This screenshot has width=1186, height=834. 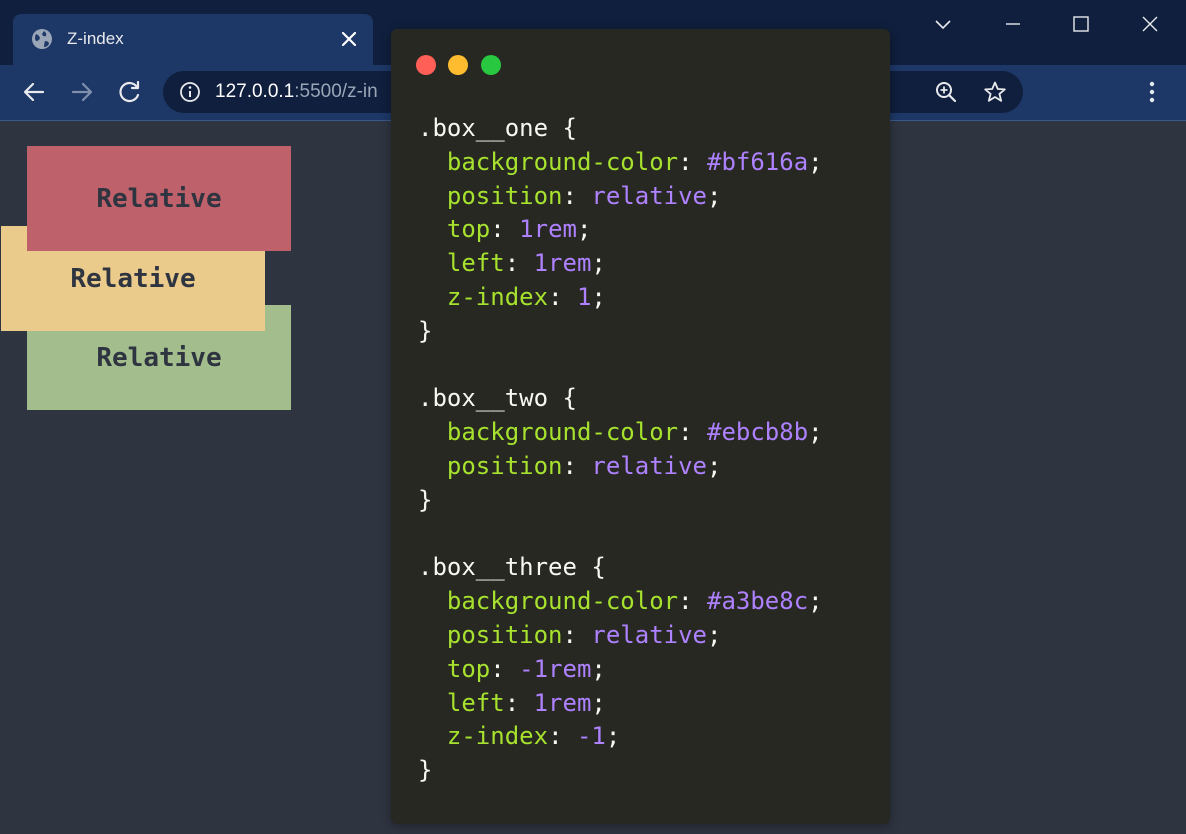 I want to click on box-one: Relative, so click(x=159, y=198).